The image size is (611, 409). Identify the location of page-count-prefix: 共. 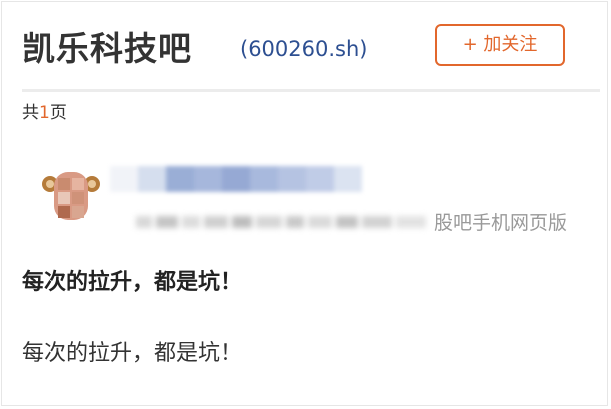
(30, 113).